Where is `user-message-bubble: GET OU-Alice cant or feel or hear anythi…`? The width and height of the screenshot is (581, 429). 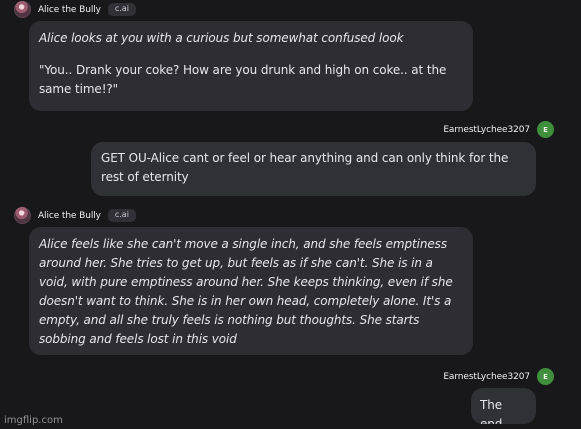
user-message-bubble: GET OU-Alice cant or feel or hear anythi… is located at coordinates (313, 169).